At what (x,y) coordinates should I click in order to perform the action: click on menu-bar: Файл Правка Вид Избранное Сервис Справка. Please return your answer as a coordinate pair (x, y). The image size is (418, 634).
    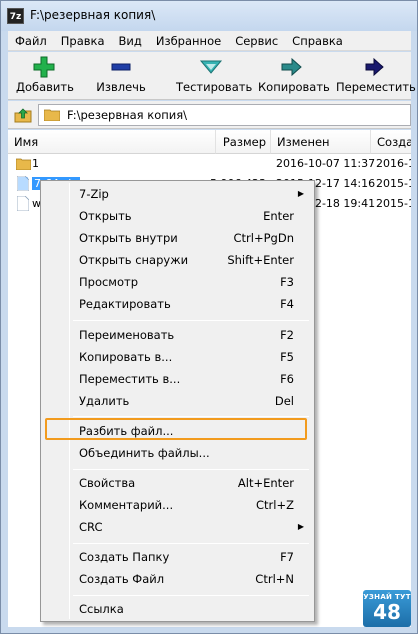
    Looking at the image, I should click on (209, 41).